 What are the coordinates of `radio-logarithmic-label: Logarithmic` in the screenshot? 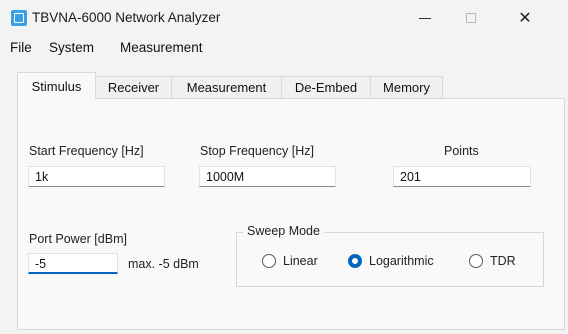 It's located at (401, 261).